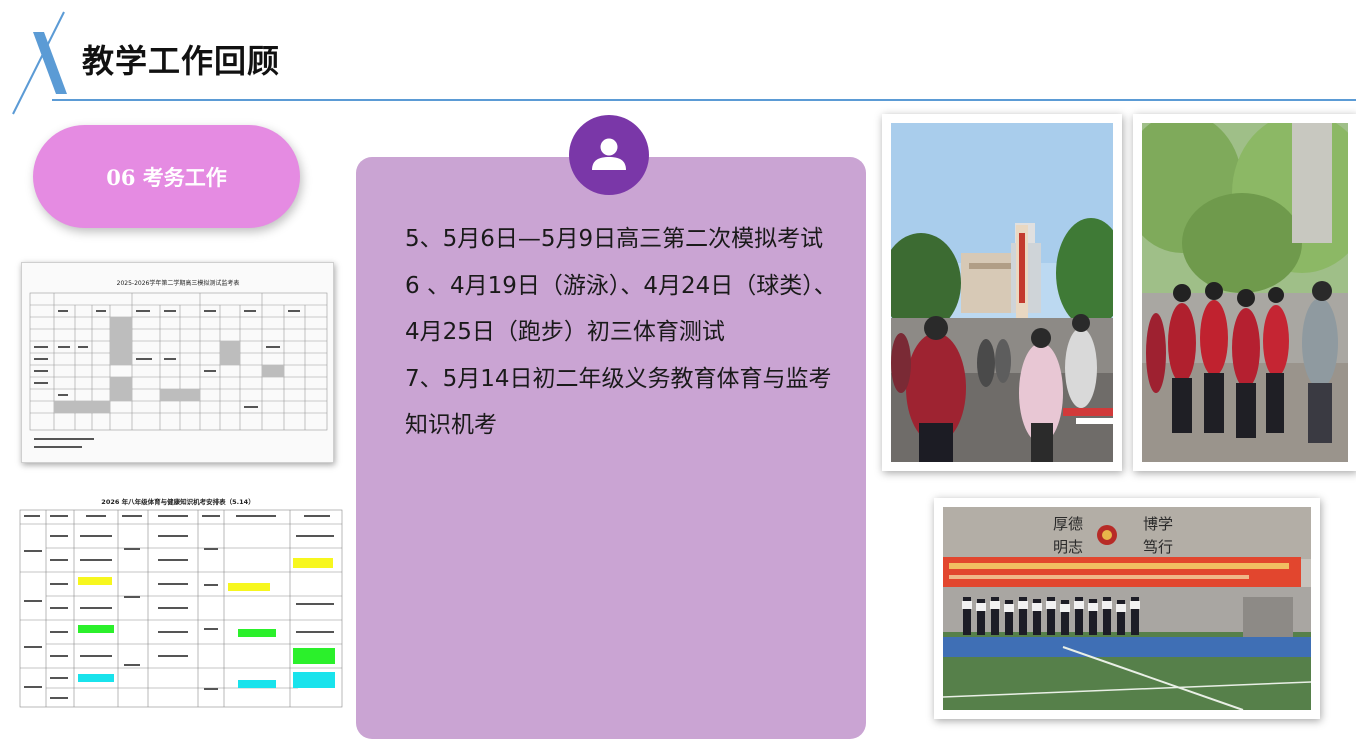  Describe the element at coordinates (1068, 547) in the screenshot. I see `svg-text: 明志` at that location.